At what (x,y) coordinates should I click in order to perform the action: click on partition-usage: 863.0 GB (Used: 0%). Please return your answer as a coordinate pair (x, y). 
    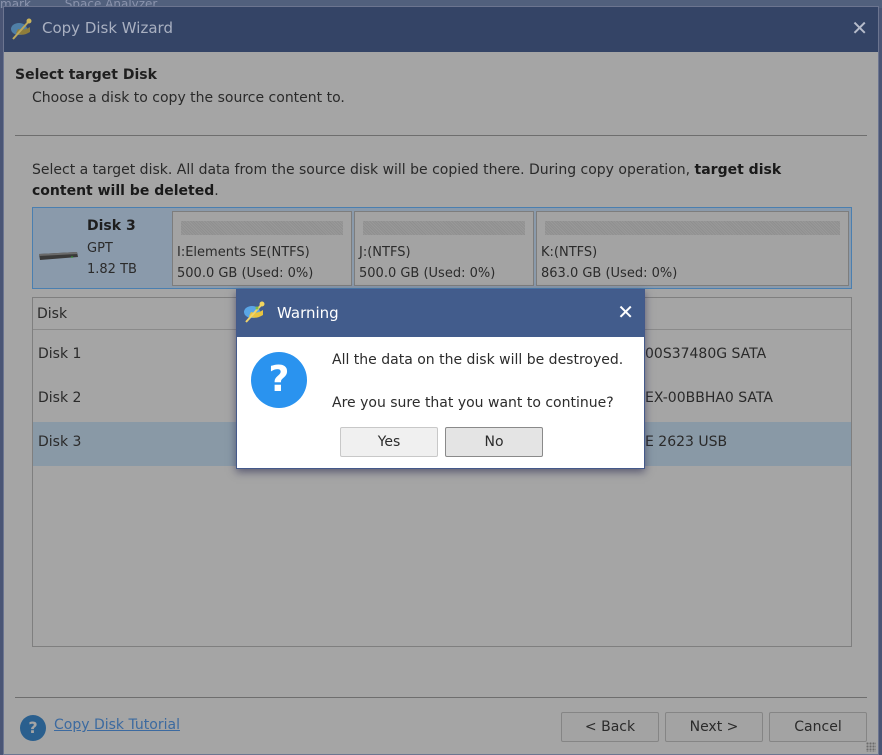
    Looking at the image, I should click on (609, 273).